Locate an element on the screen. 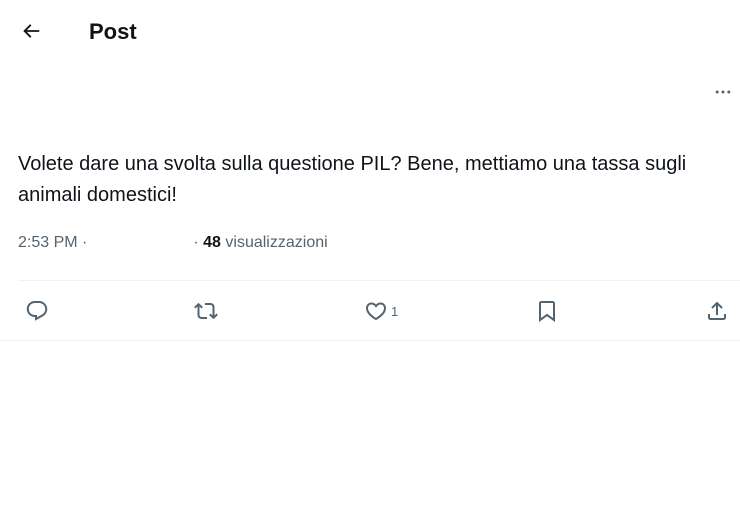 The width and height of the screenshot is (740, 520). bookmark-button is located at coordinates (547, 311).